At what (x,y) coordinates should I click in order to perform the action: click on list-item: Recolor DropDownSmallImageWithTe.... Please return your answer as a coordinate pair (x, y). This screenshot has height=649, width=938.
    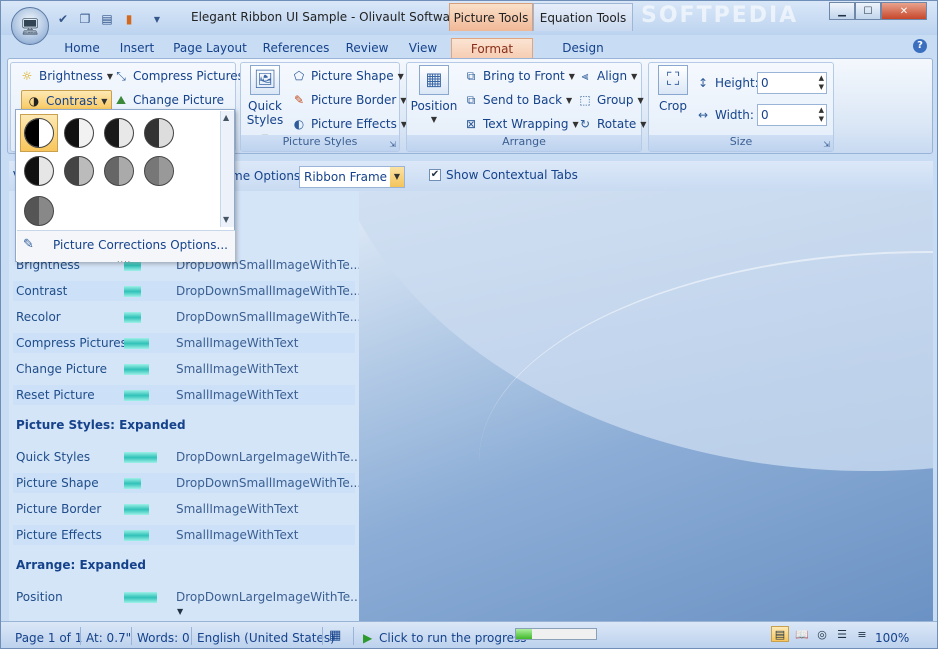
    Looking at the image, I should click on (186, 317).